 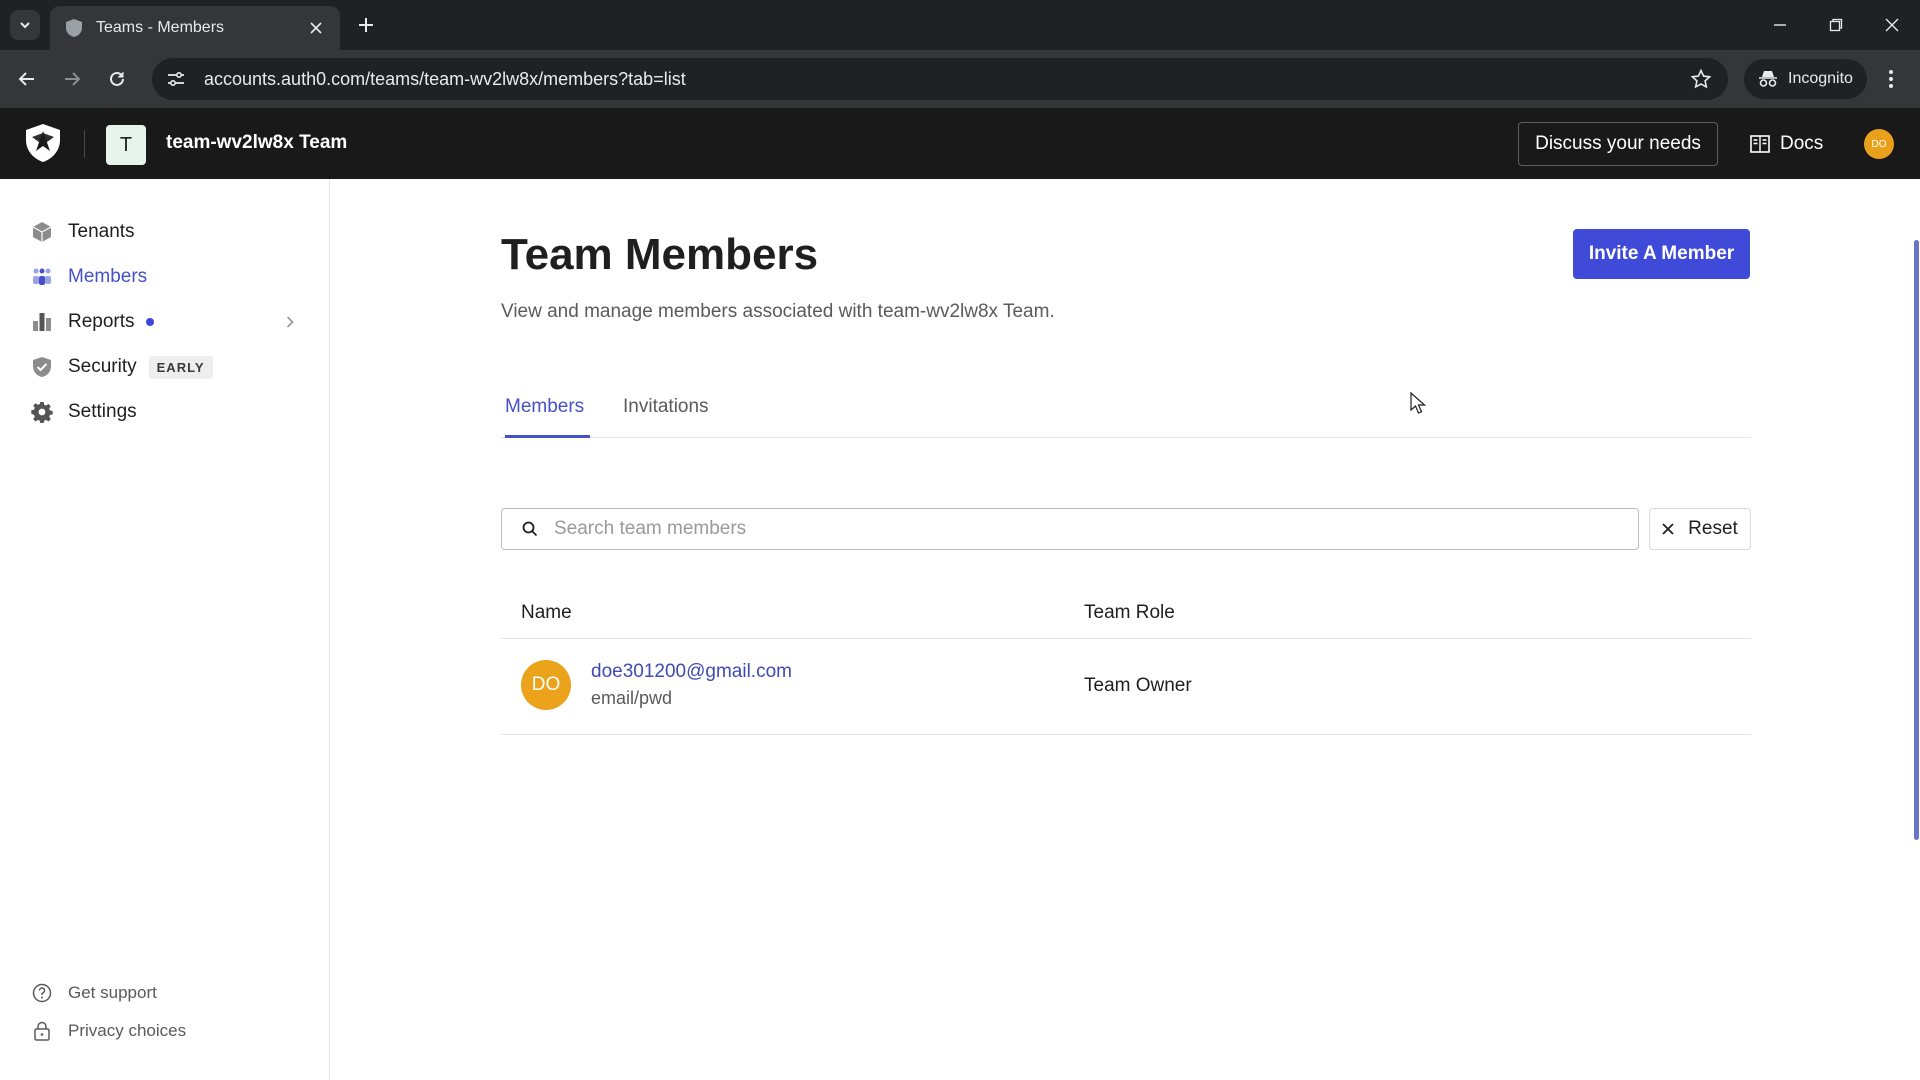 What do you see at coordinates (1713, 528) in the screenshot?
I see `reset-label: Reset` at bounding box center [1713, 528].